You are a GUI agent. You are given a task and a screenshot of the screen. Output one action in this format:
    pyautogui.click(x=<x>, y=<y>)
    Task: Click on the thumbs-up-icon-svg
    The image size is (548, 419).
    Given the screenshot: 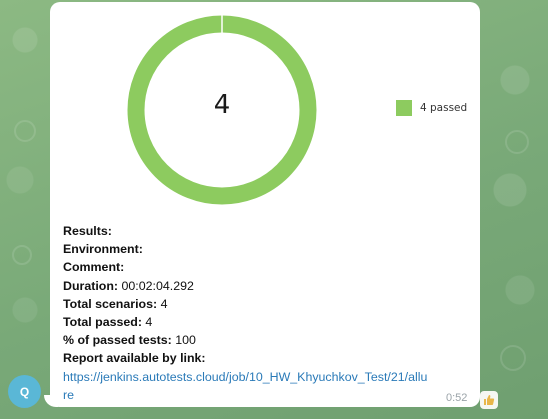 What is the action you would take?
    pyautogui.click(x=489, y=400)
    